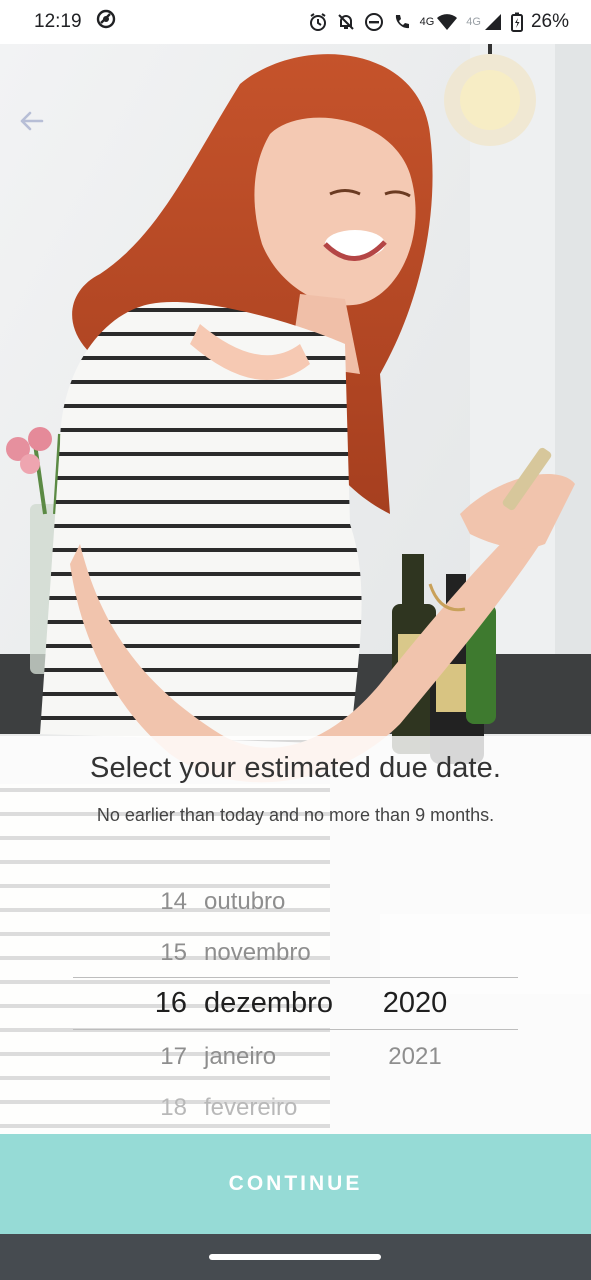 This screenshot has width=591, height=1280. Describe the element at coordinates (250, 1108) in the screenshot. I see `month-option: fevereiro` at that location.